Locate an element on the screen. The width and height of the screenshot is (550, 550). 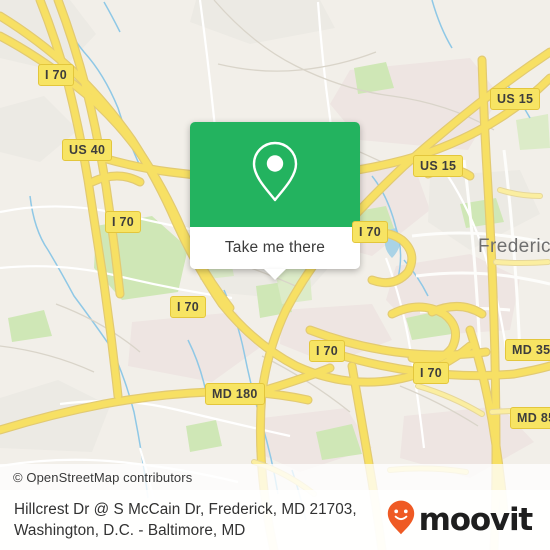
popup-header is located at coordinates (275, 174).